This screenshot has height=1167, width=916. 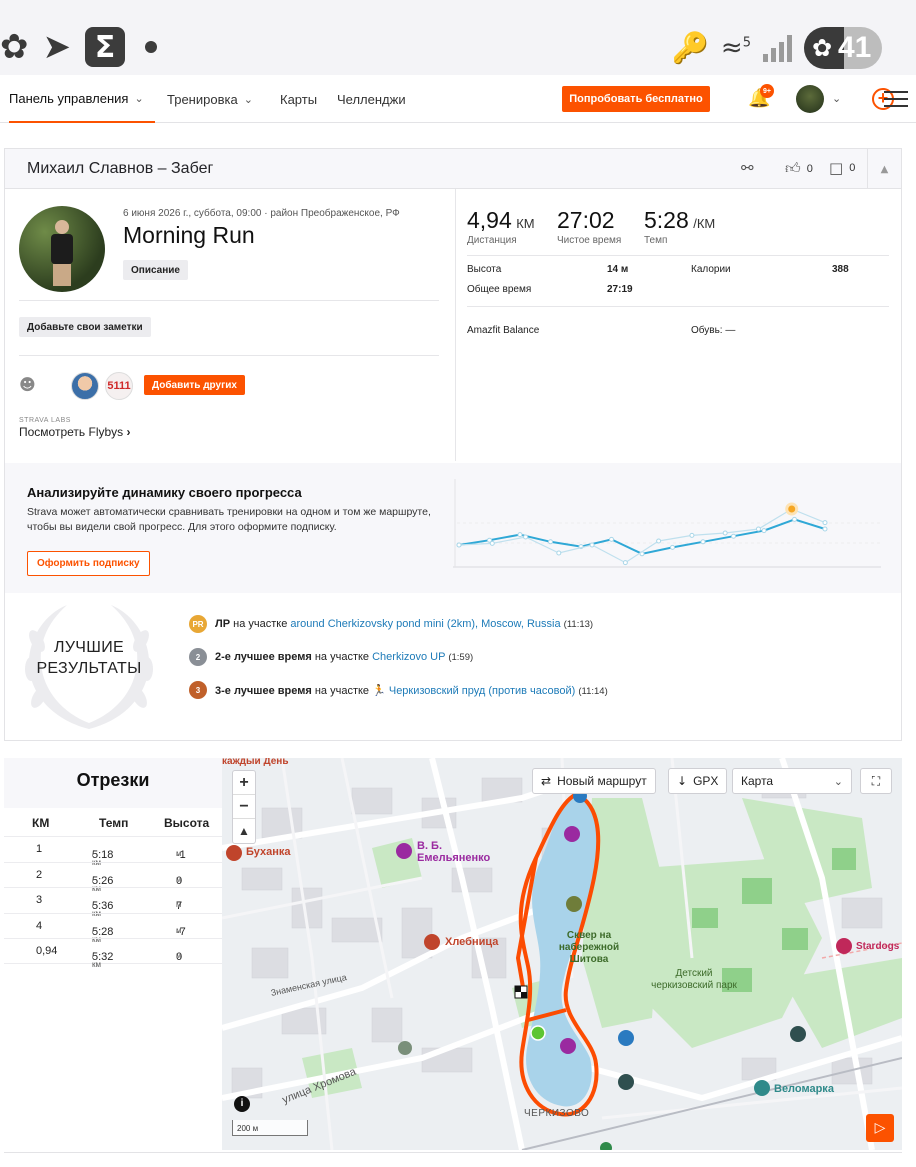 I want to click on compass-icon: ▲, so click(x=244, y=831).